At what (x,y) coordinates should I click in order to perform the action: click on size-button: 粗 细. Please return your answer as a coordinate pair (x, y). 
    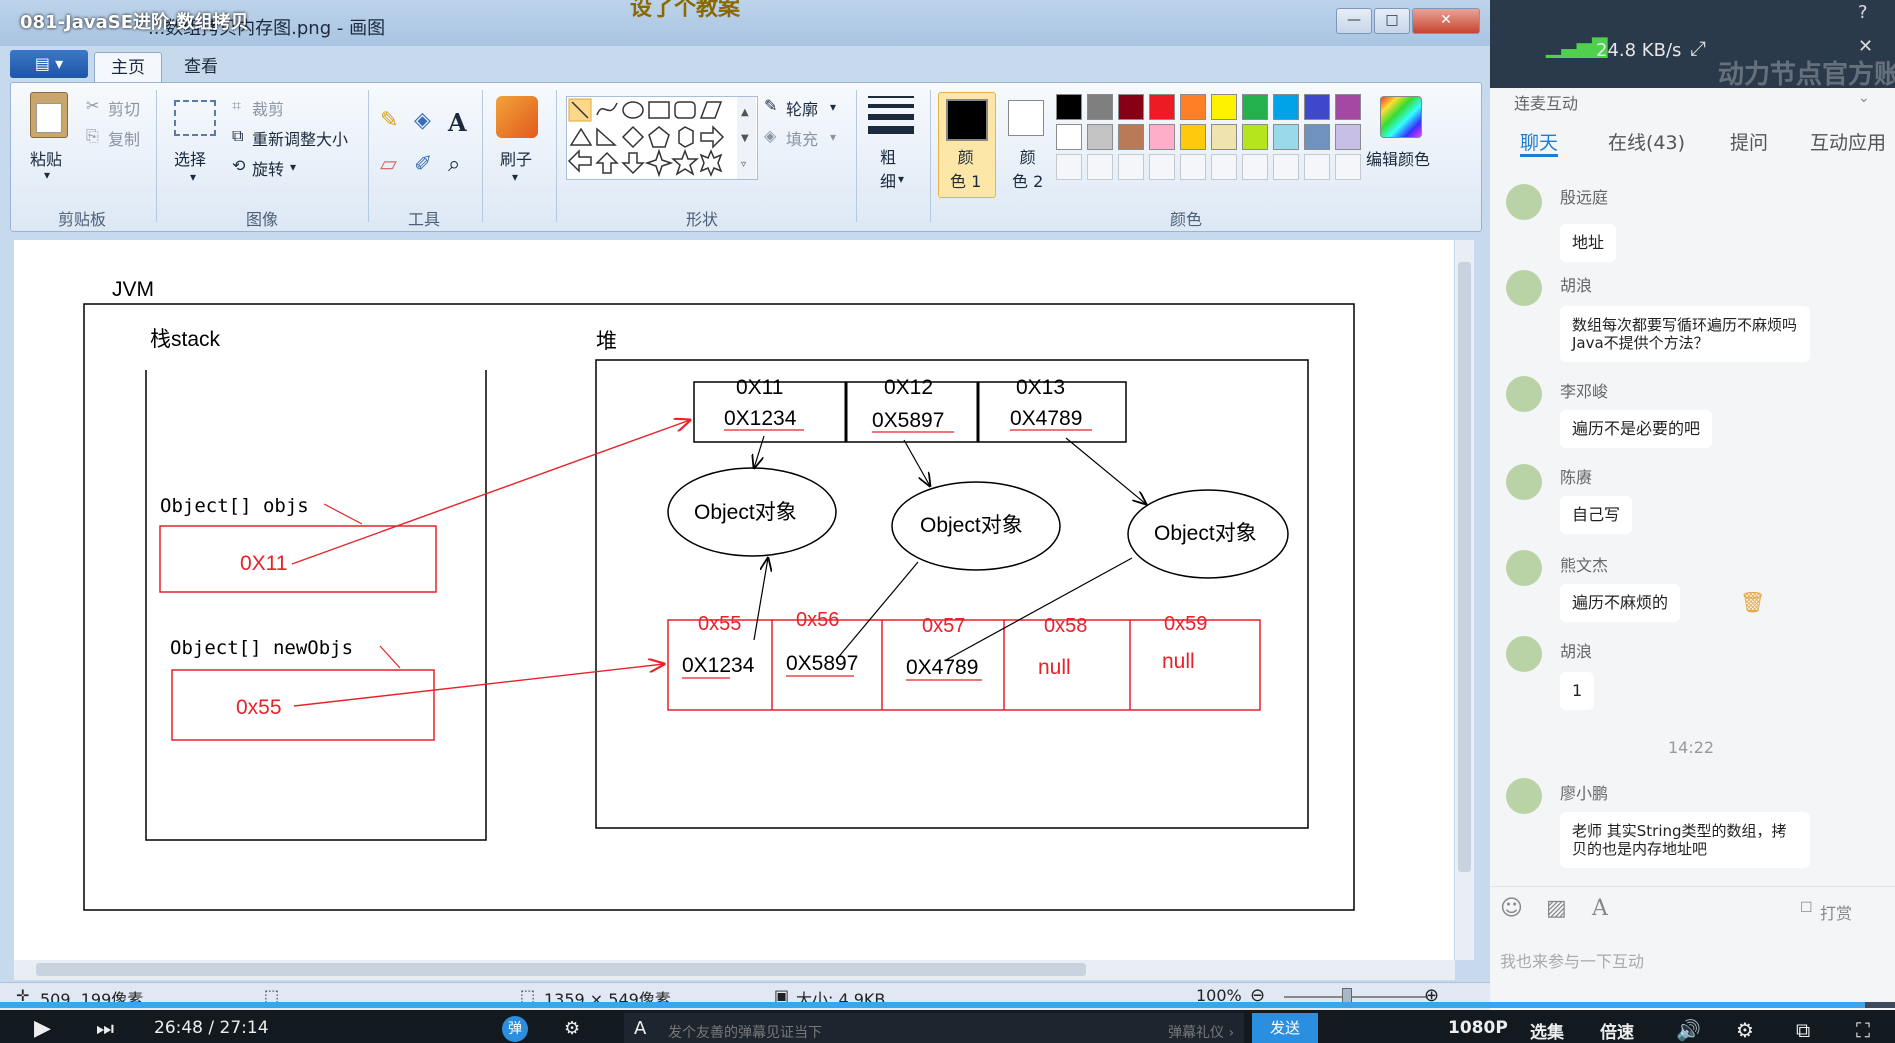
    Looking at the image, I should click on (888, 170).